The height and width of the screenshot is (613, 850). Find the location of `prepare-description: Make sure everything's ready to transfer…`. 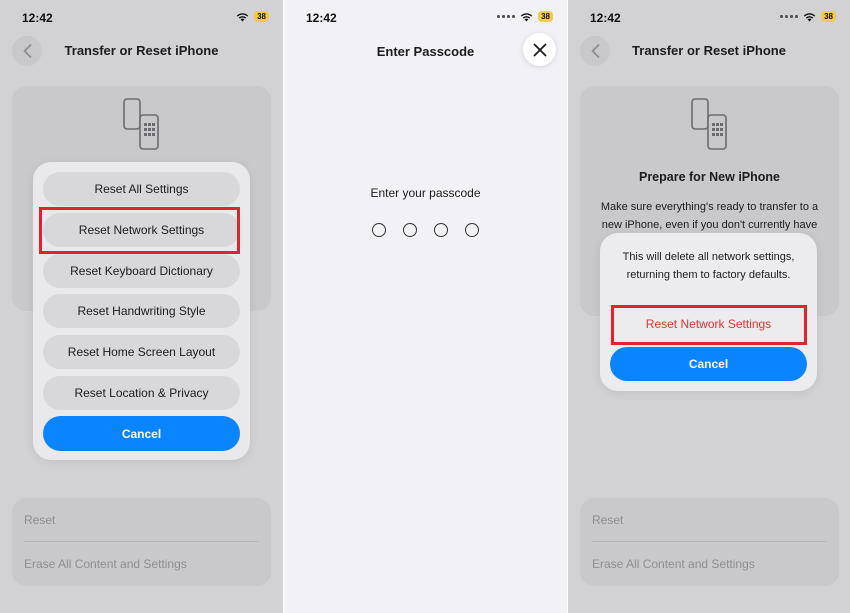

prepare-description: Make sure everything's ready to transfer… is located at coordinates (709, 216).